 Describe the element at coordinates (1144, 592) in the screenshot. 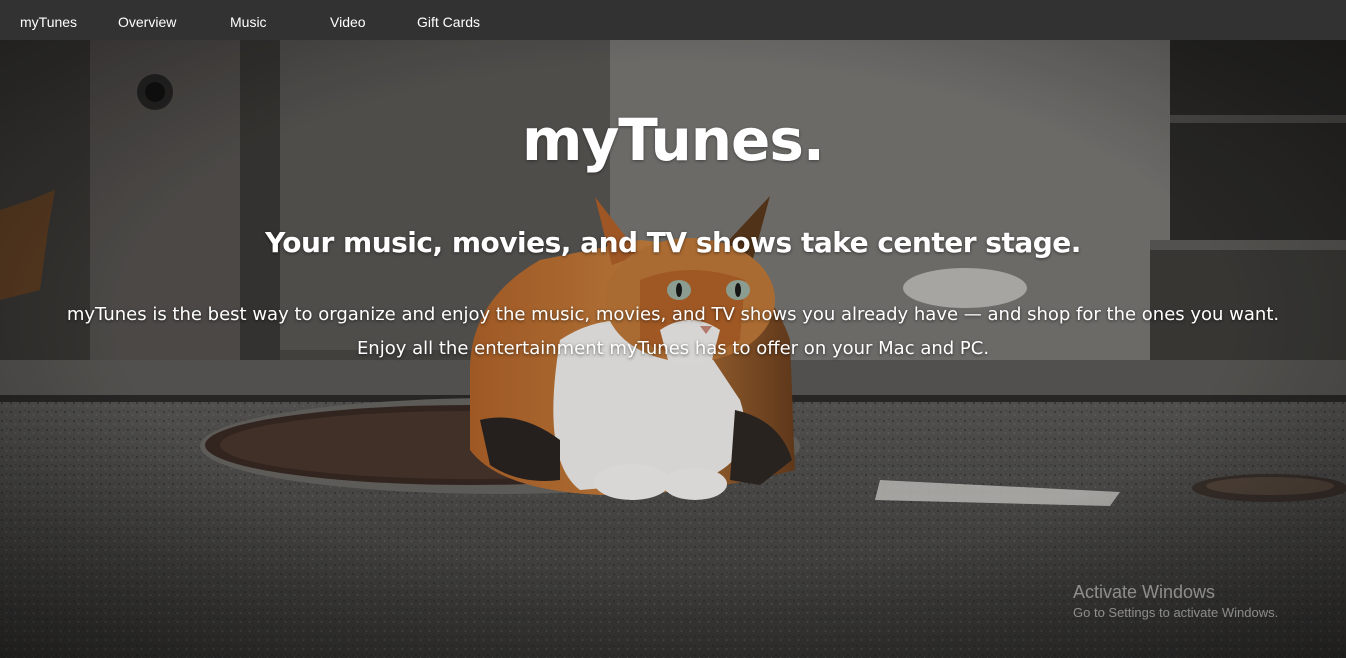

I see `watermark-title: Activate Windows` at that location.